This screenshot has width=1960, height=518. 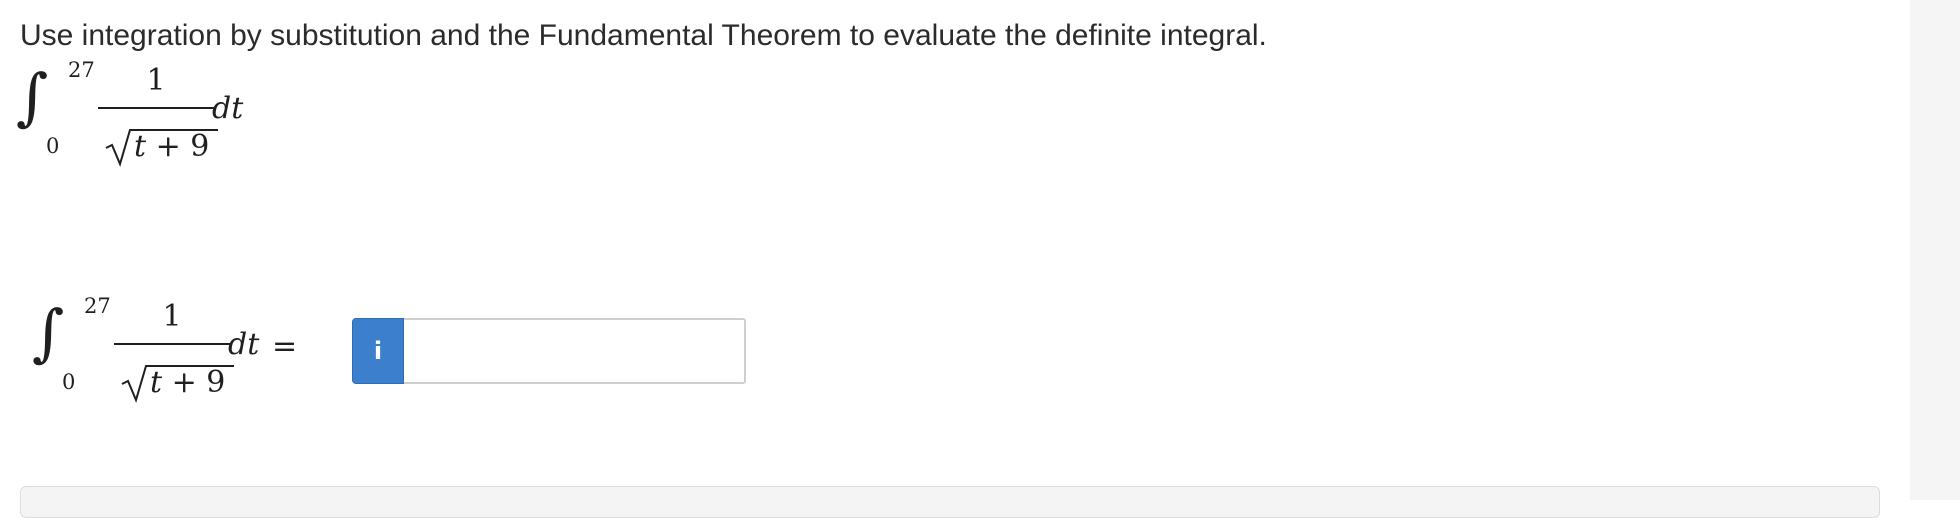 I want to click on next-section-panel, so click(x=950, y=502).